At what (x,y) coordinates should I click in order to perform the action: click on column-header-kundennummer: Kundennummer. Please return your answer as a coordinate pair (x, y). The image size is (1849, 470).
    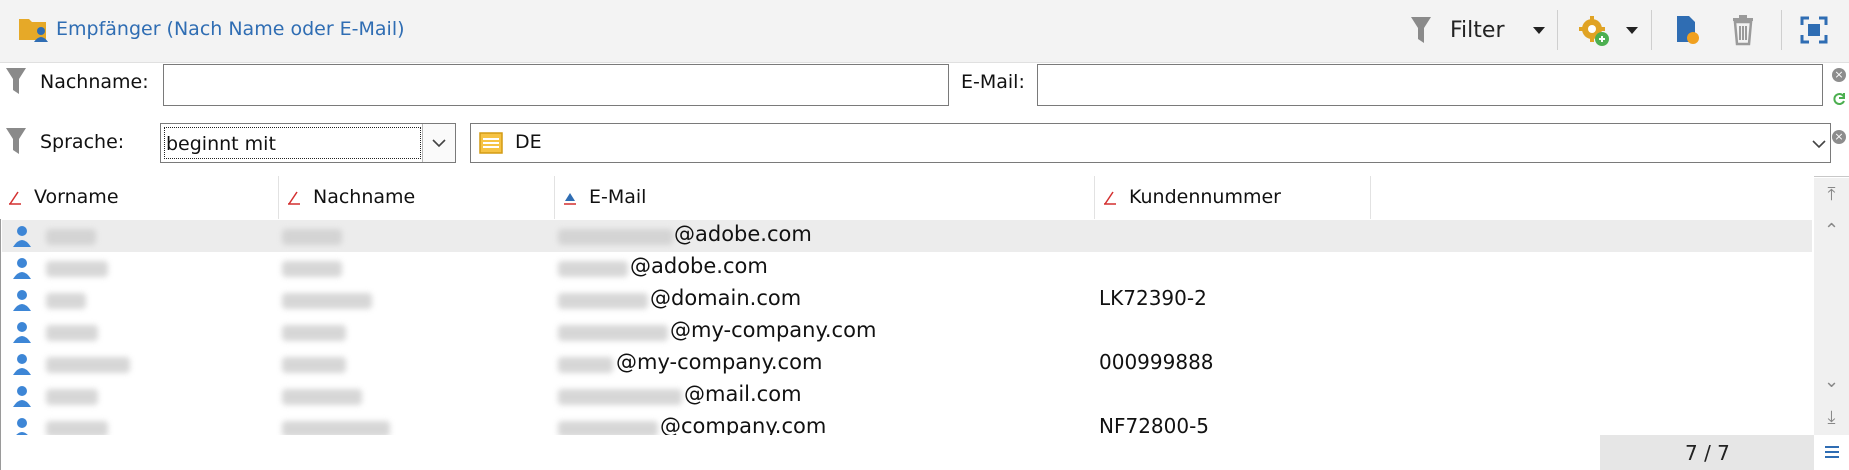
    Looking at the image, I should click on (1233, 197).